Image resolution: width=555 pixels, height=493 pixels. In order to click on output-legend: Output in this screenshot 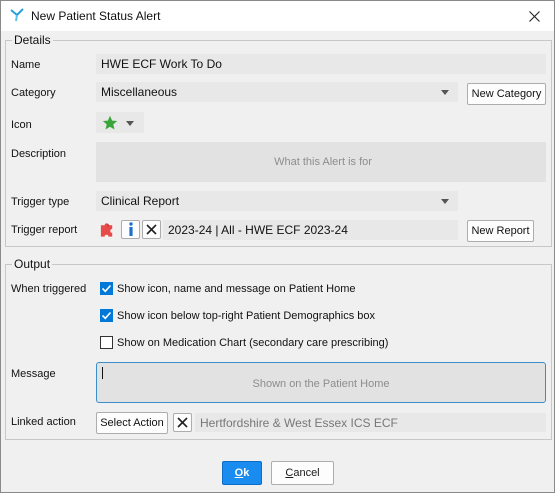, I will do `click(32, 264)`.